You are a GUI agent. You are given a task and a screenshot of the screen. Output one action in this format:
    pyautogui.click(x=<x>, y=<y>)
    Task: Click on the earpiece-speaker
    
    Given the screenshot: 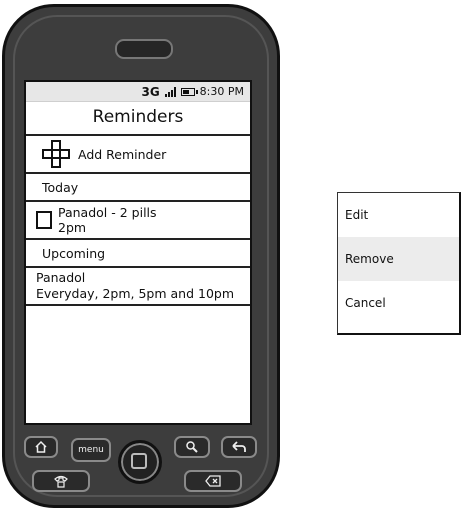 What is the action you would take?
    pyautogui.click(x=144, y=49)
    